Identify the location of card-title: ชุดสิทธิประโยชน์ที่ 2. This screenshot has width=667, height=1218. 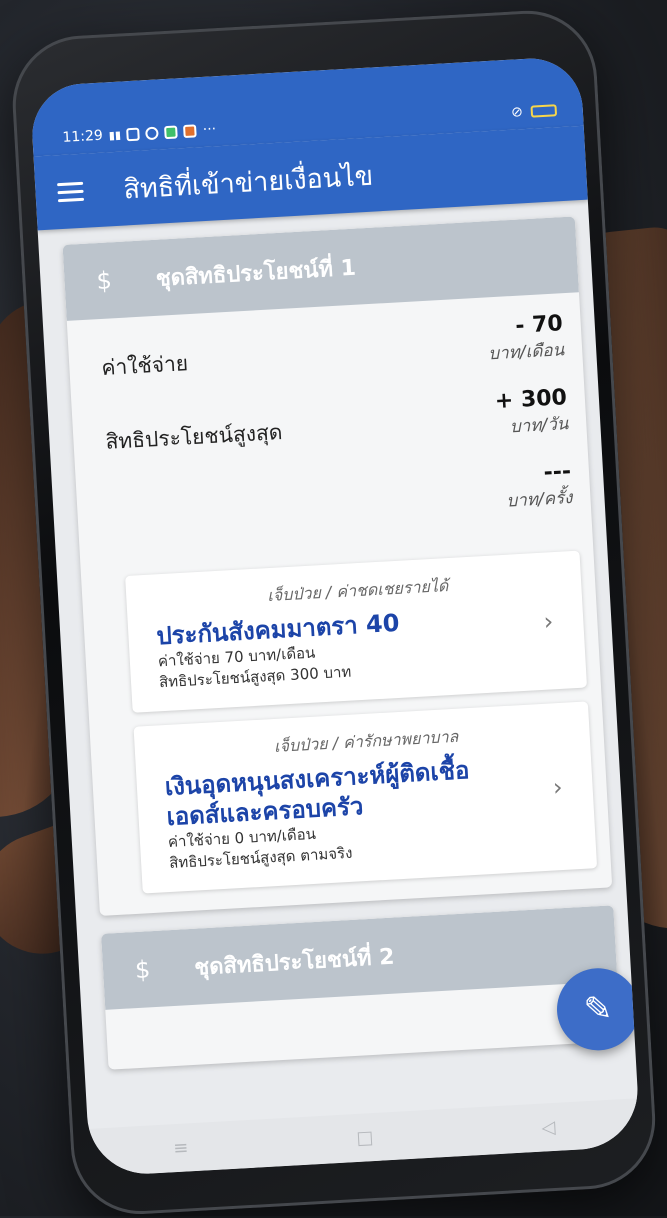
(294, 961).